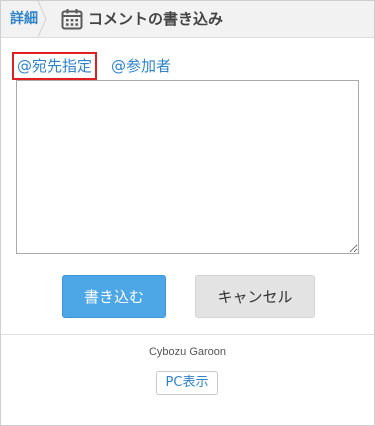 Image resolution: width=375 pixels, height=426 pixels. What do you see at coordinates (42, 19) in the screenshot?
I see `breadcrumb-chevron-icon` at bounding box center [42, 19].